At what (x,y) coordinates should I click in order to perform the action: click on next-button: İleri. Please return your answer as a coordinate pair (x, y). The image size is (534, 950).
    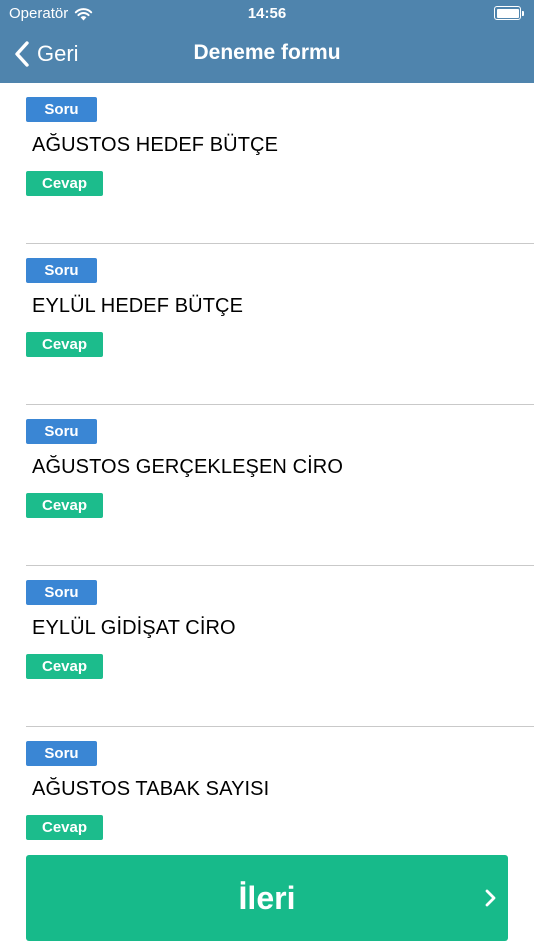
    Looking at the image, I should click on (267, 898).